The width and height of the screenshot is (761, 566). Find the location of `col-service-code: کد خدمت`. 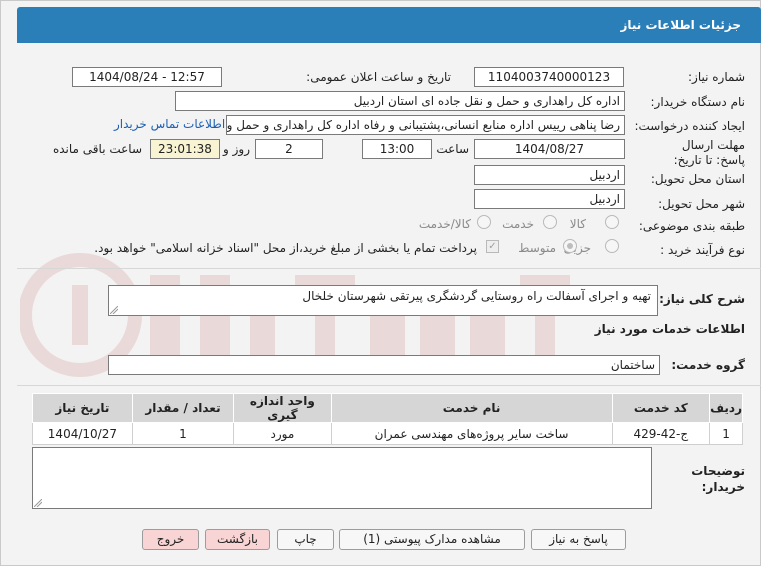

col-service-code: کد خدمت is located at coordinates (661, 408).